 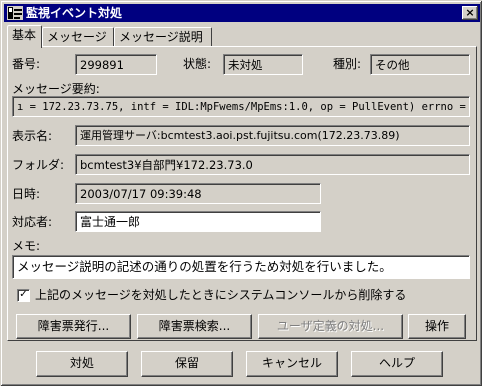 What do you see at coordinates (26, 246) in the screenshot?
I see `memo-label: メモ:` at bounding box center [26, 246].